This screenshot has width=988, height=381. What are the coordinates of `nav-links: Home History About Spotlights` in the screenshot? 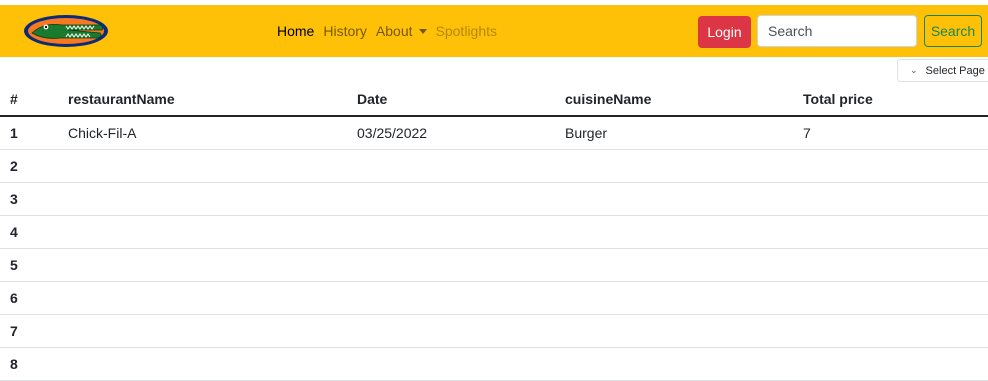 It's located at (391, 31).